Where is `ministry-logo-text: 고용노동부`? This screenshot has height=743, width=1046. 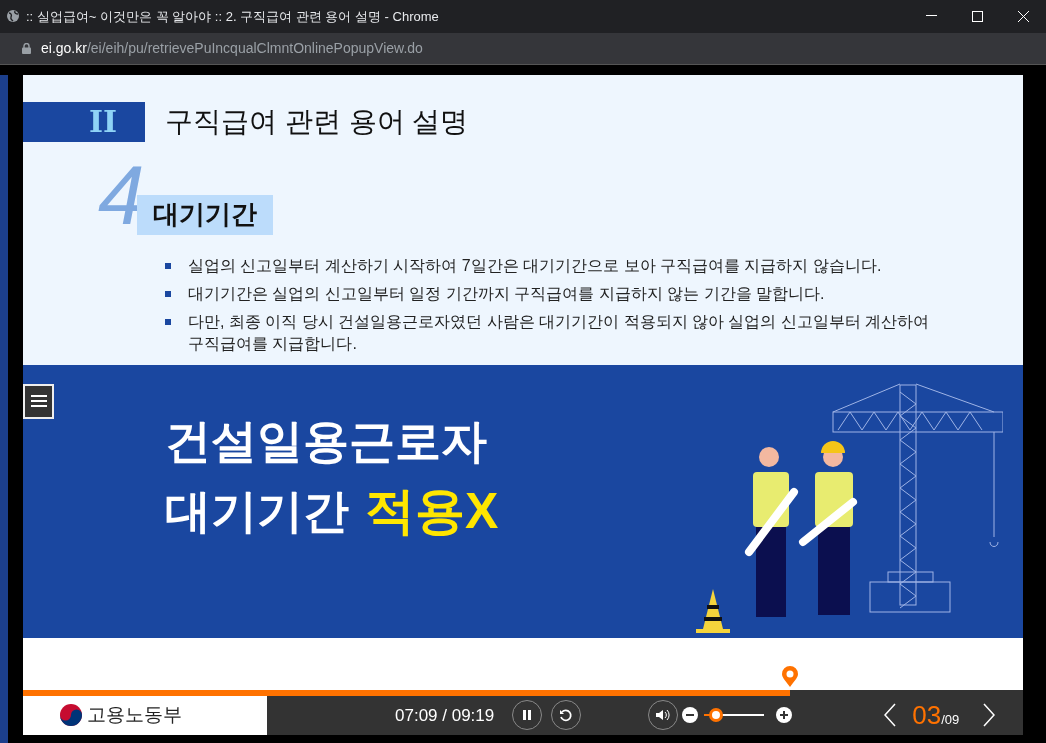 ministry-logo-text: 고용노동부 is located at coordinates (134, 715).